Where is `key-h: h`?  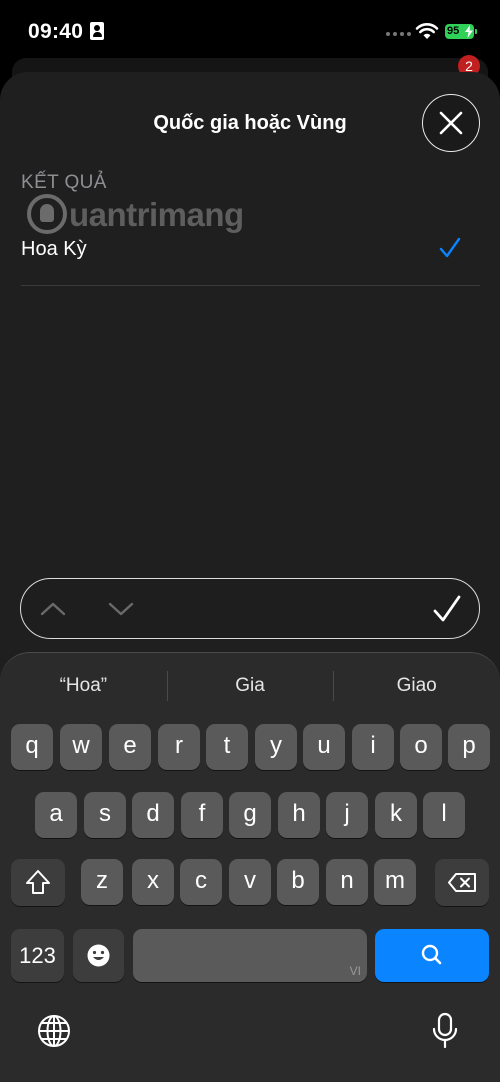 key-h: h is located at coordinates (299, 815).